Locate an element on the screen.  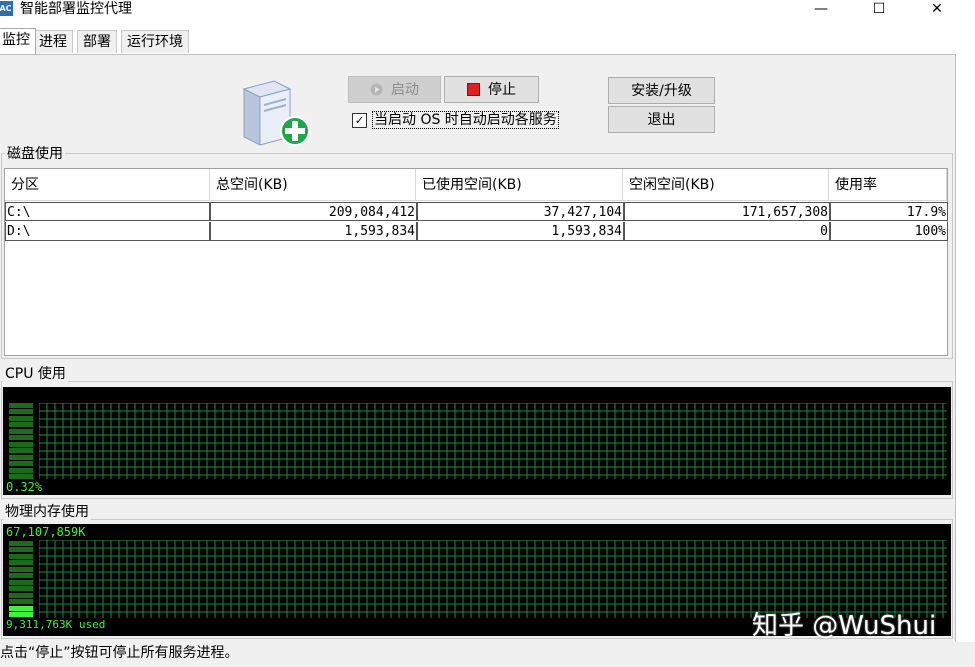
stop-label: 停止 is located at coordinates (502, 90).